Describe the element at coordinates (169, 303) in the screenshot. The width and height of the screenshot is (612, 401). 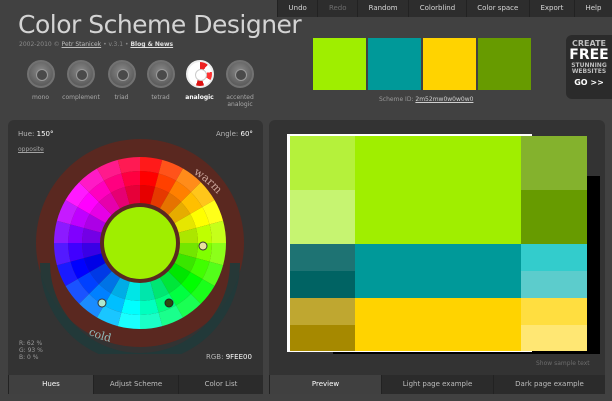
I see `primary-handle` at that location.